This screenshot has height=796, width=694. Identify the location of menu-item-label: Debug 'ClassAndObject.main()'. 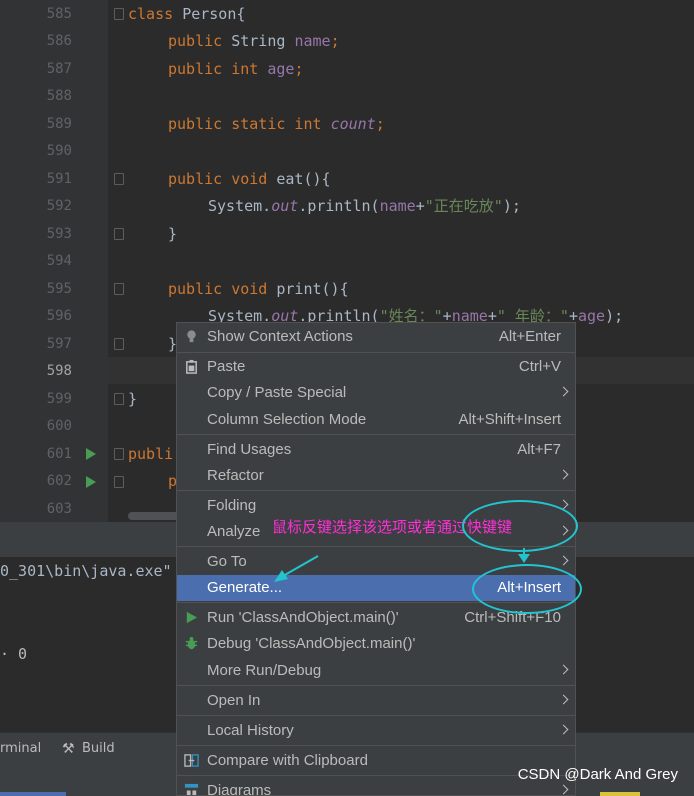
(311, 643).